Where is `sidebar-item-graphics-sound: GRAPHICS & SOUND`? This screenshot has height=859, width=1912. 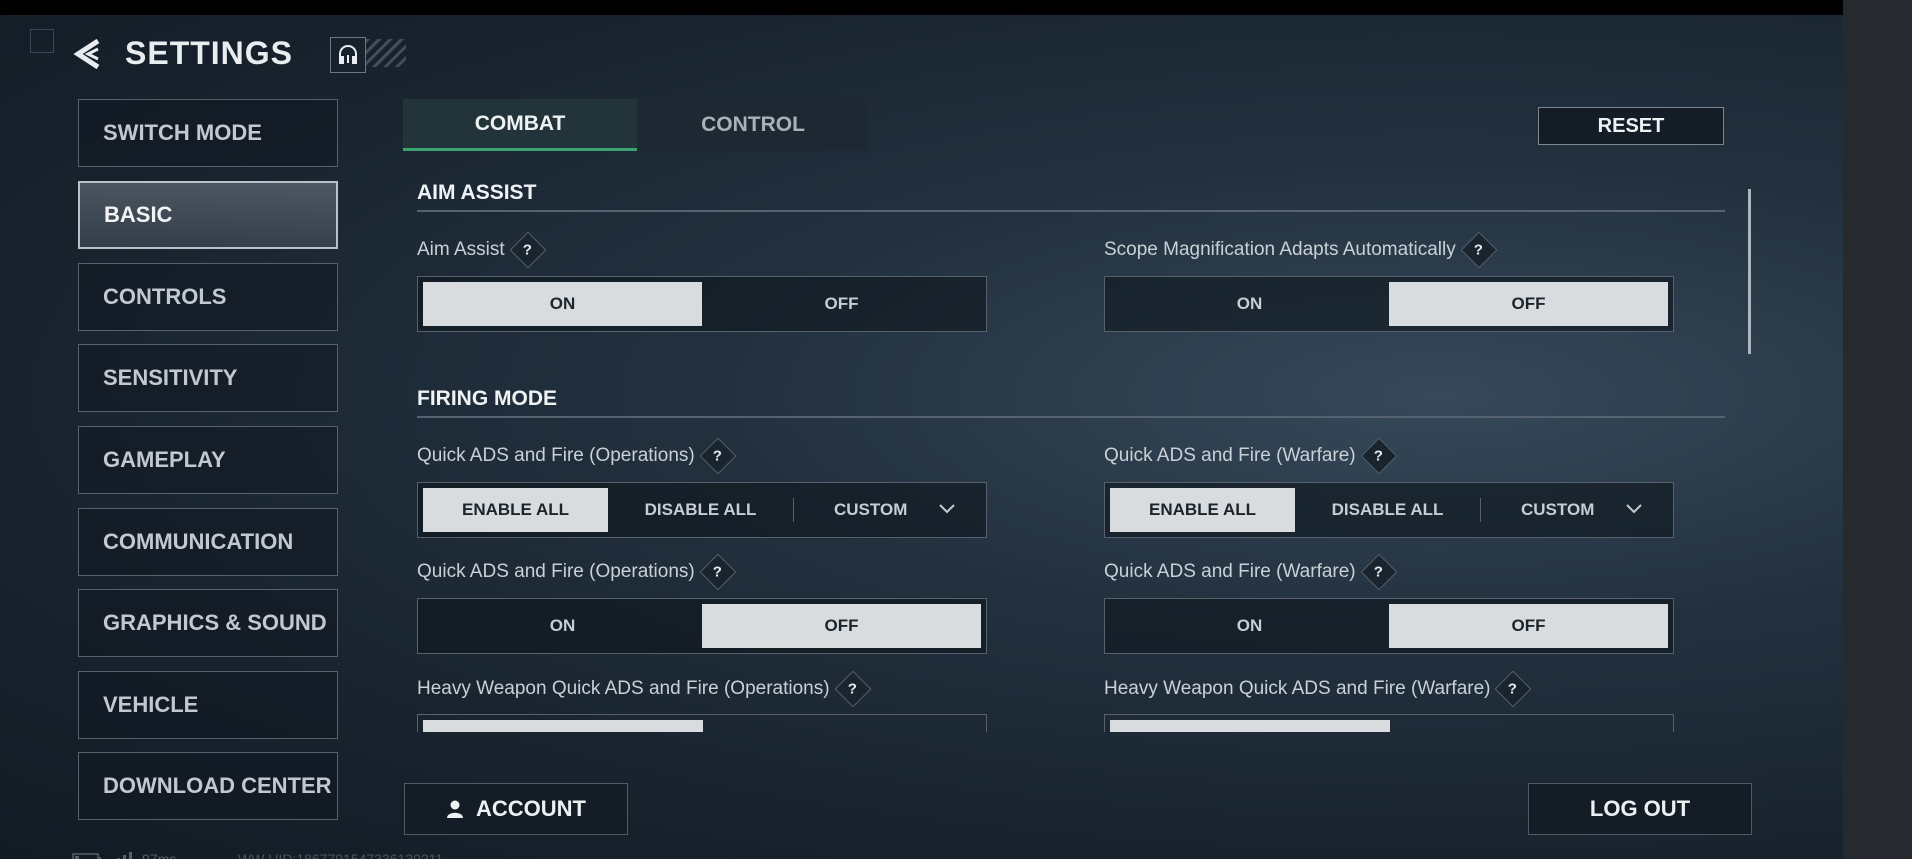
sidebar-item-graphics-sound: GRAPHICS & SOUND is located at coordinates (208, 623).